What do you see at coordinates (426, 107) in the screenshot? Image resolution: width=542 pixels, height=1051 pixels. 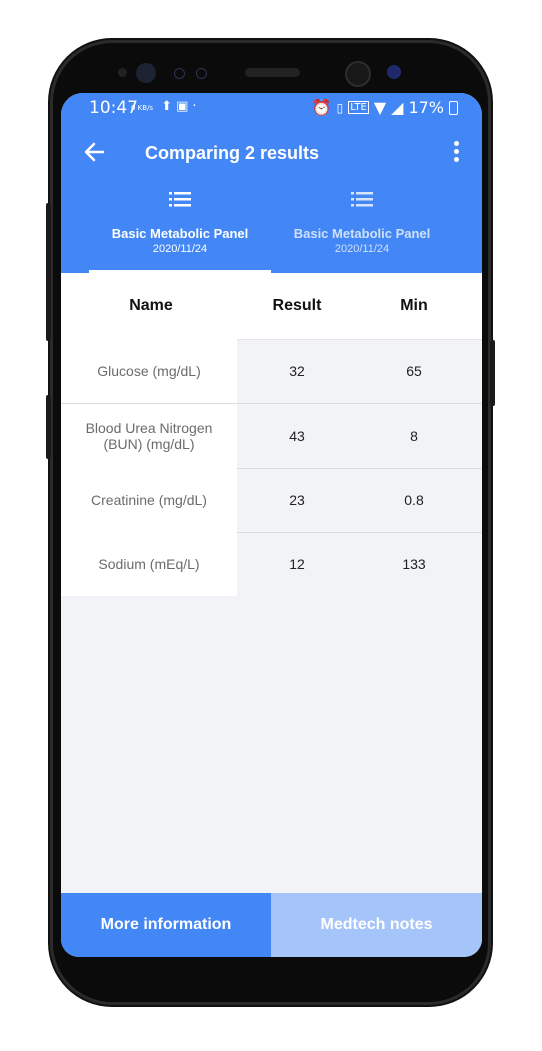 I see `battery-level: 17%` at bounding box center [426, 107].